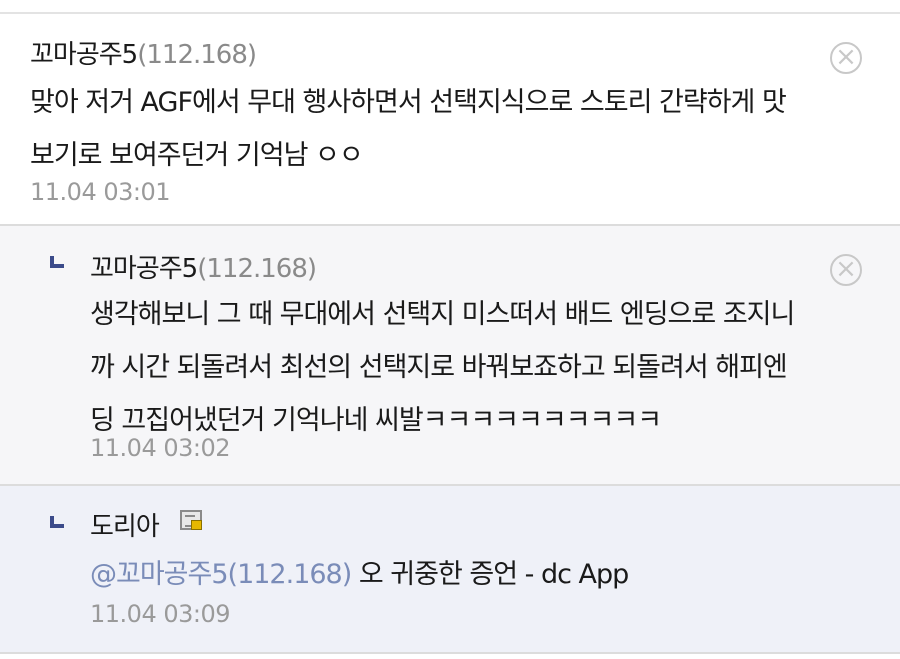 Image resolution: width=900 pixels, height=659 pixels. I want to click on comment-text: @꼬마공주5(112.168) 오 귀중한 증언 - dc App, so click(359, 574).